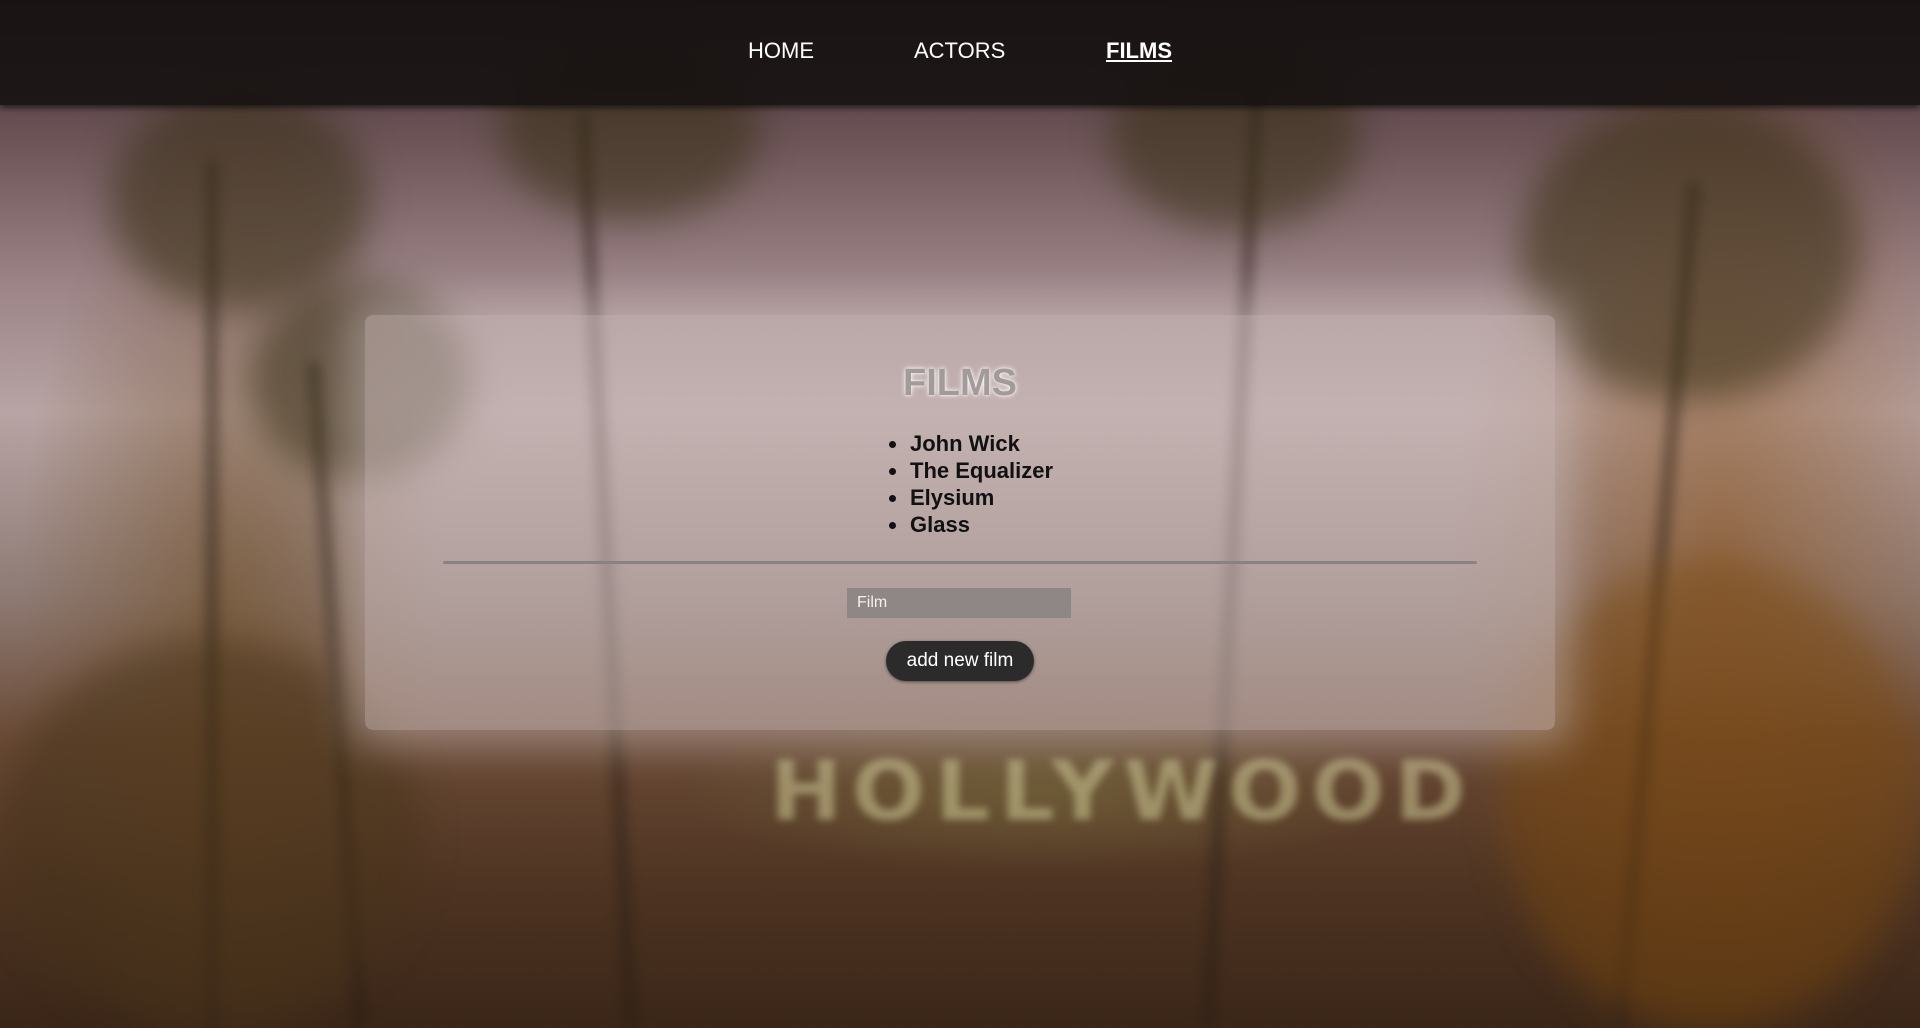 Image resolution: width=1920 pixels, height=1028 pixels. I want to click on nav-films-link: FILMS, so click(1139, 51).